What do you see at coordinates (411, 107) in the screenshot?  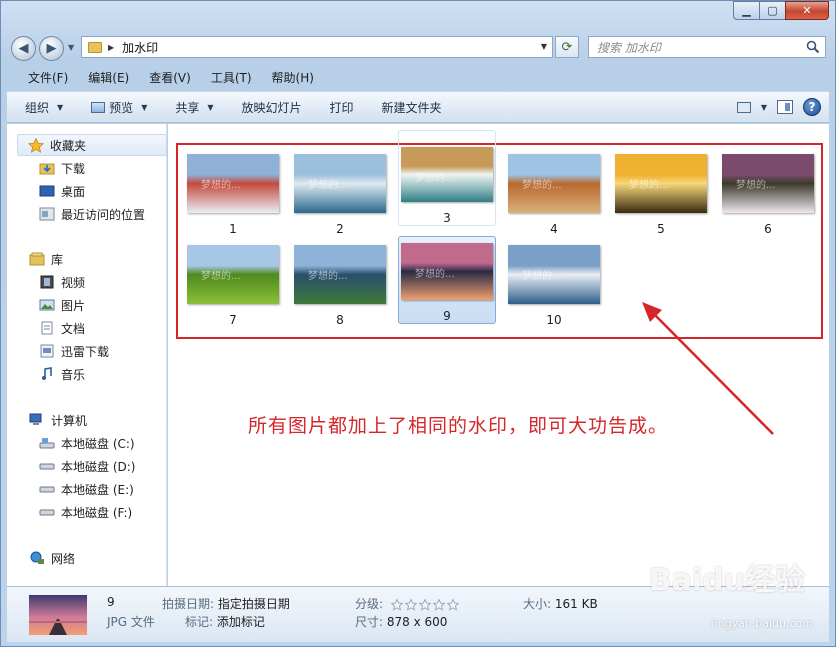 I see `new-folder-label: 新建文件夹` at bounding box center [411, 107].